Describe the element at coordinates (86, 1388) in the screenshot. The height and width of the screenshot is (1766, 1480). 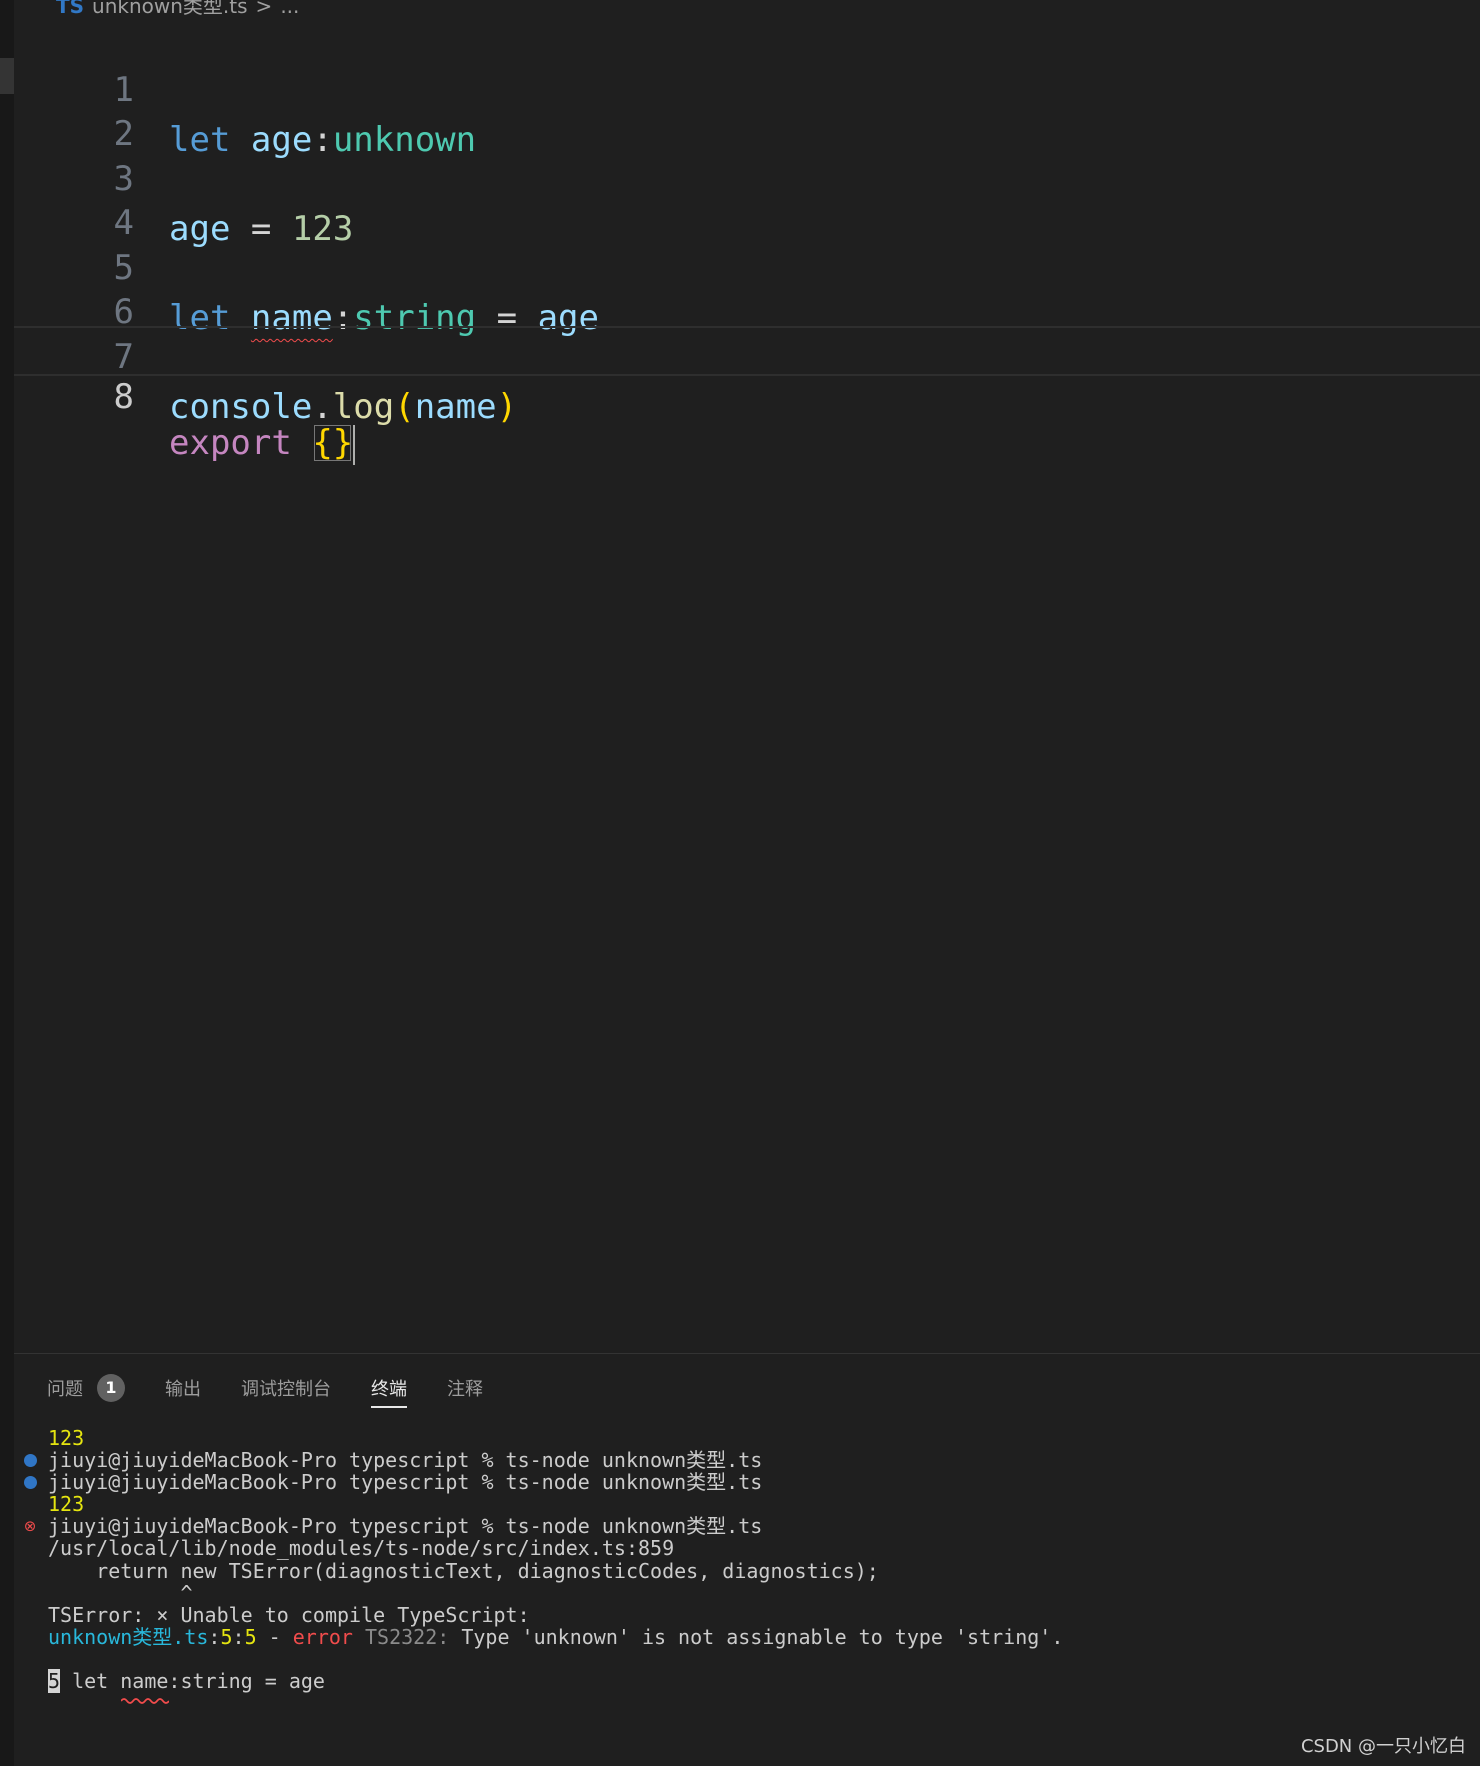
I see `tab-problems: 问题 1` at that location.